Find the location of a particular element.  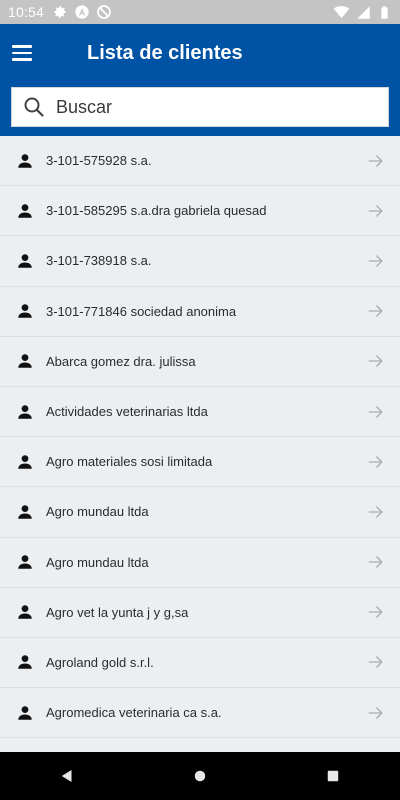

hamburger-menu-icon is located at coordinates (25, 53).